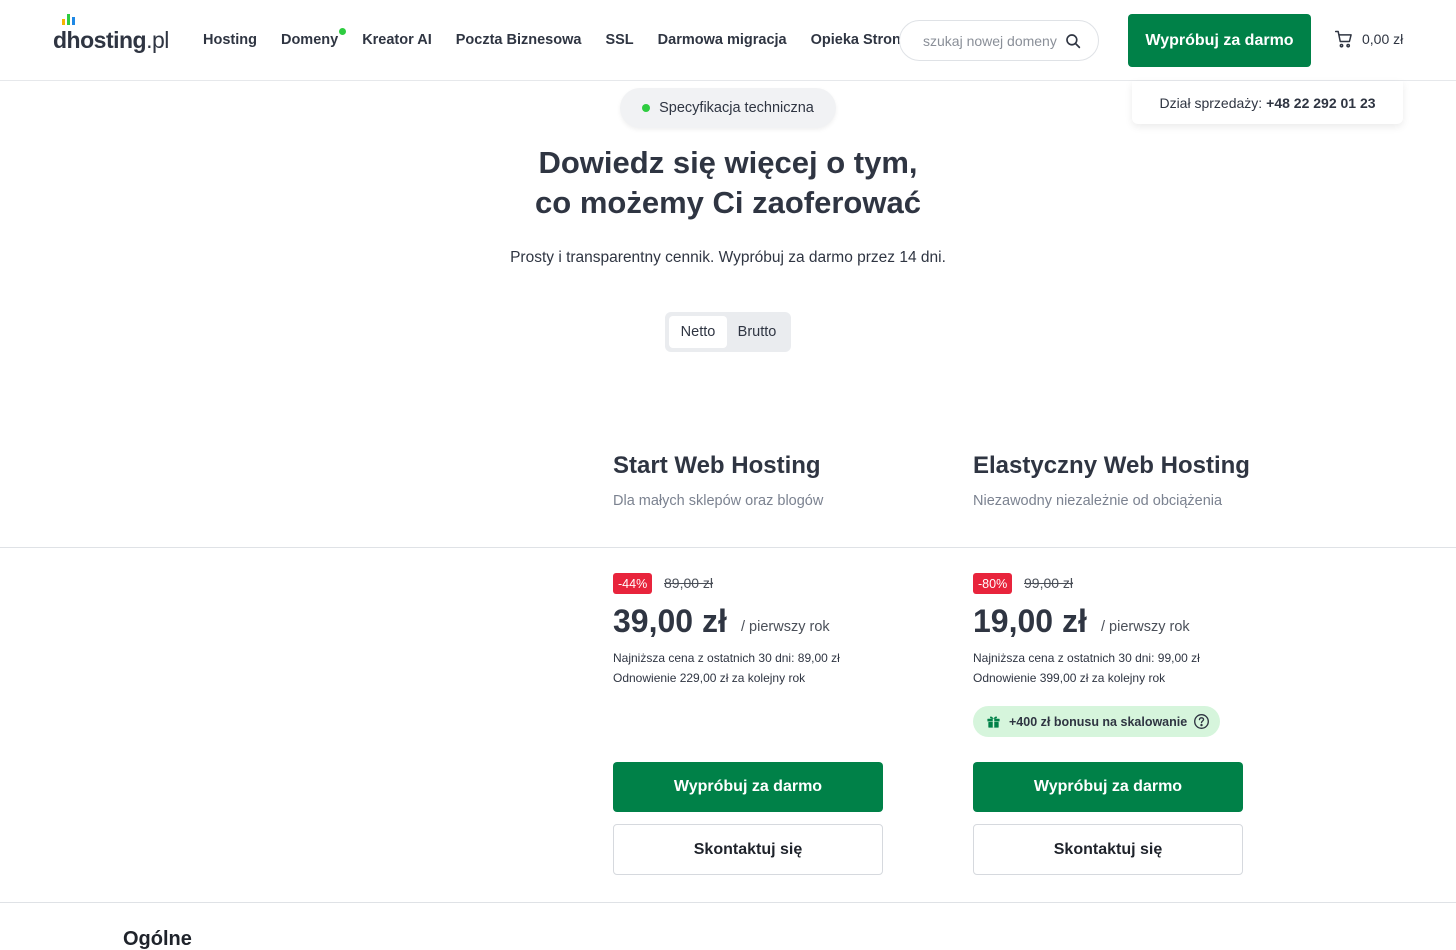  What do you see at coordinates (1211, 102) in the screenshot?
I see `sales-label: Dział sprzedaży:` at bounding box center [1211, 102].